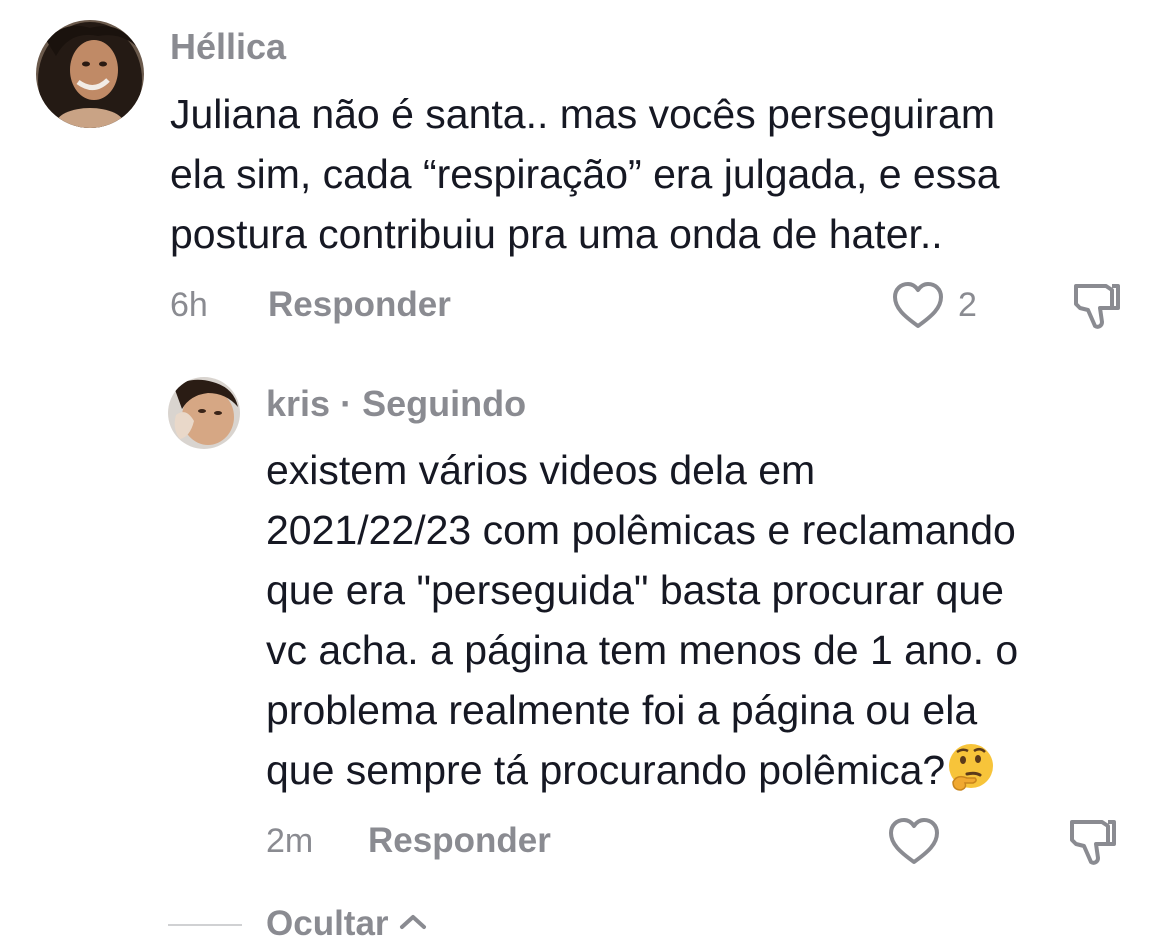  I want to click on chevron-up-icon, so click(413, 922).